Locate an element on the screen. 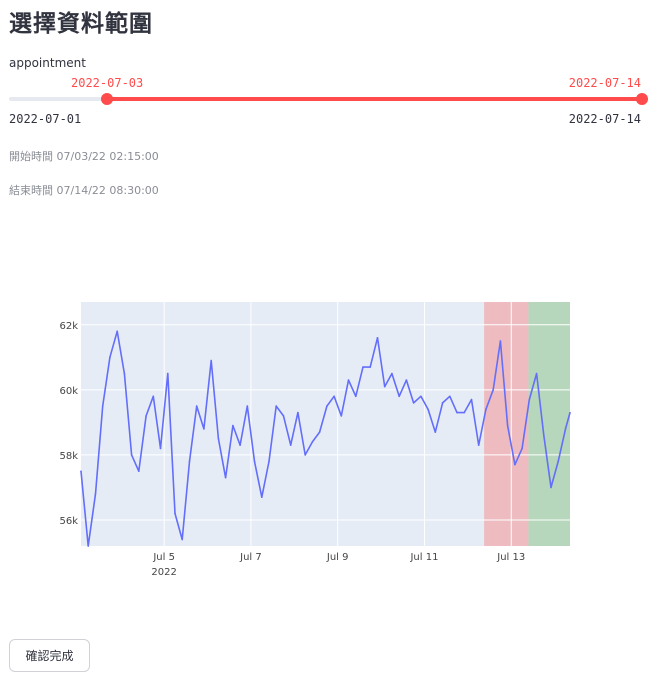 This screenshot has width=658, height=677. start-time-text: 開始時間 07/03/22 02:15:00 is located at coordinates (84, 156).